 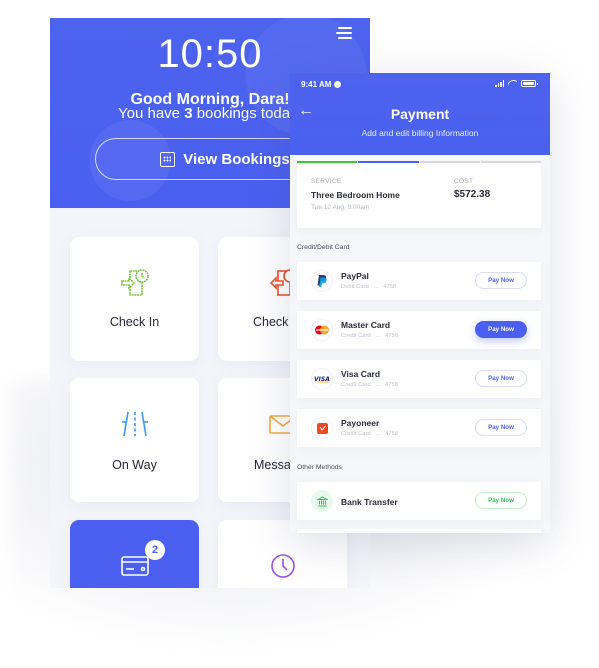 I want to click on mastercard-logo-icon, so click(x=322, y=330).